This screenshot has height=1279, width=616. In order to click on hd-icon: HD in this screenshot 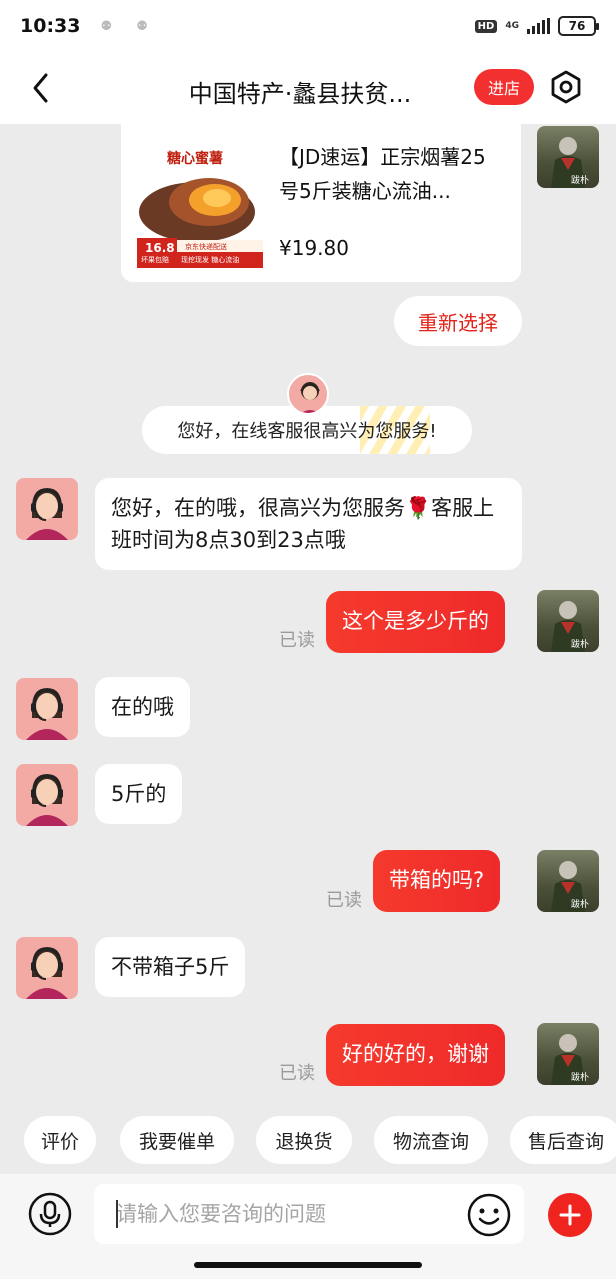, I will do `click(486, 26)`.